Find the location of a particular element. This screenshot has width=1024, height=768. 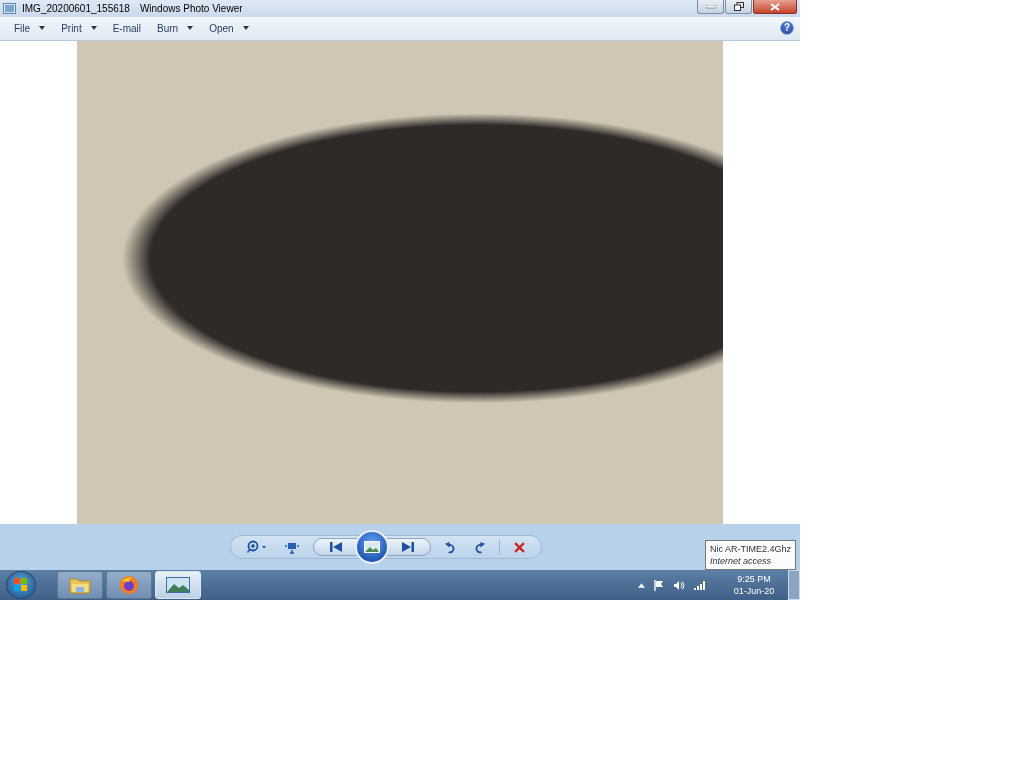

menu-item: Print is located at coordinates (79, 28).